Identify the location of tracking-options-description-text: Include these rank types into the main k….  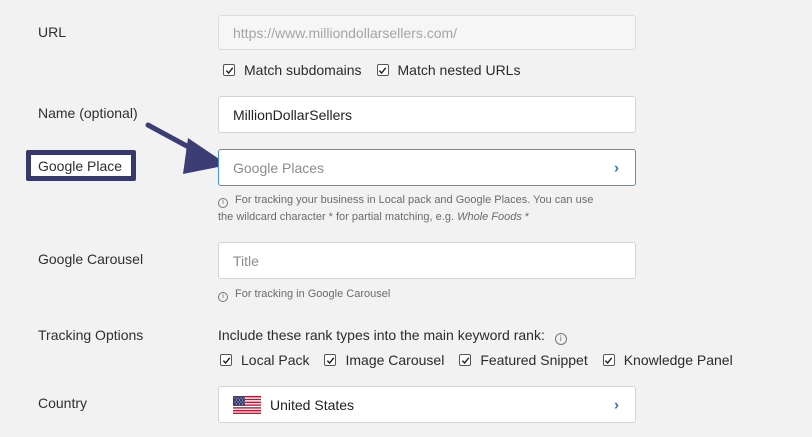
(381, 335).